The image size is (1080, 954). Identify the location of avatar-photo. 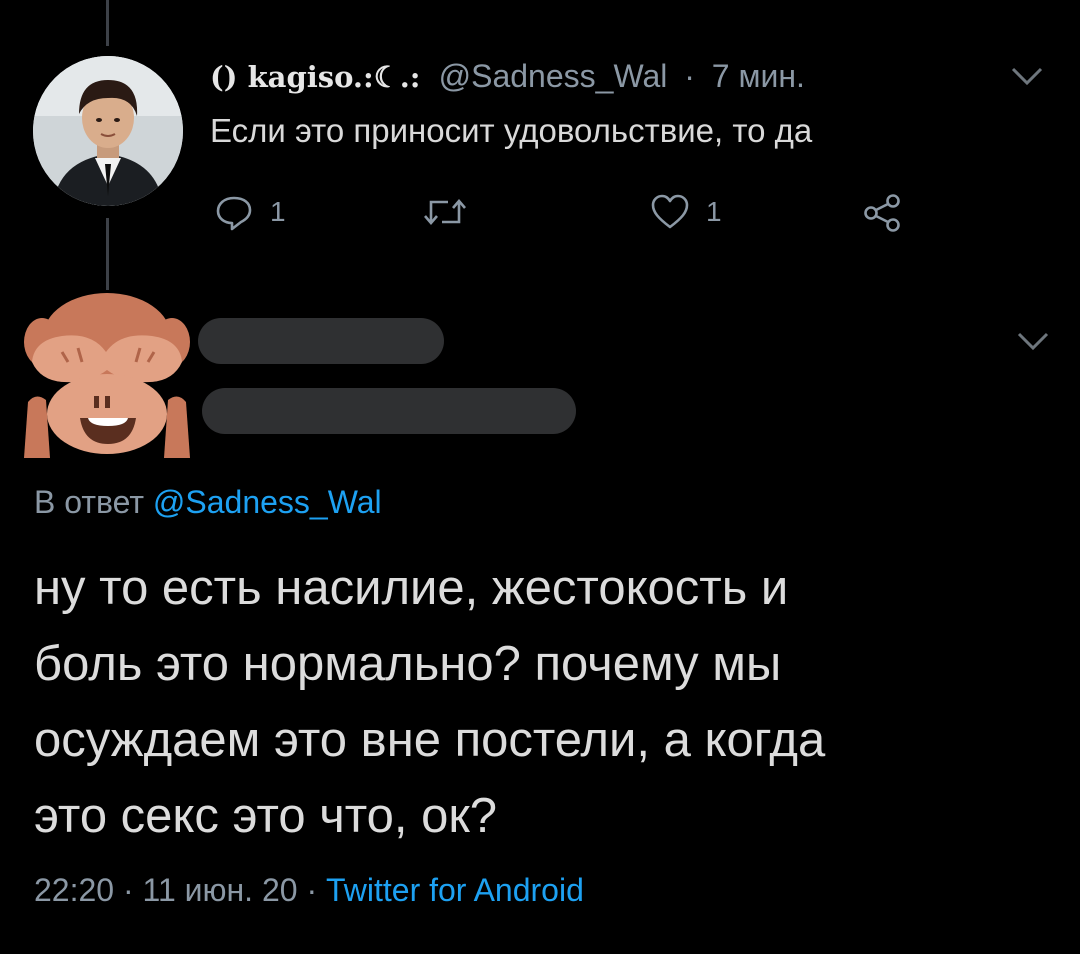
(108, 131).